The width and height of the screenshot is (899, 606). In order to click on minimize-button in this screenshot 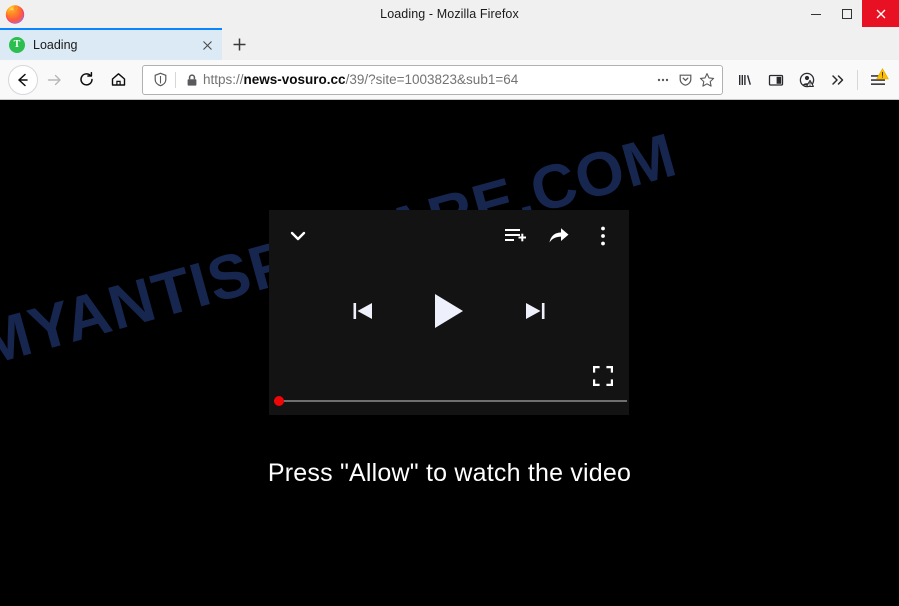, I will do `click(815, 13)`.